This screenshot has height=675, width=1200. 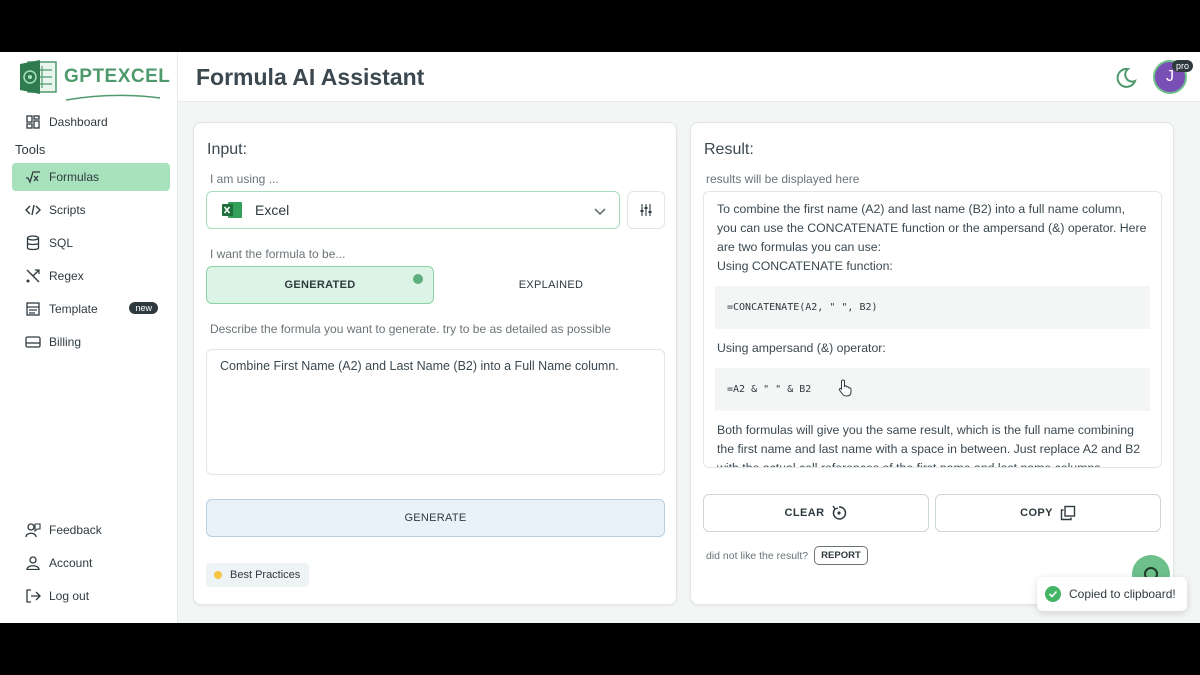 I want to click on reset-icon, so click(x=839, y=512).